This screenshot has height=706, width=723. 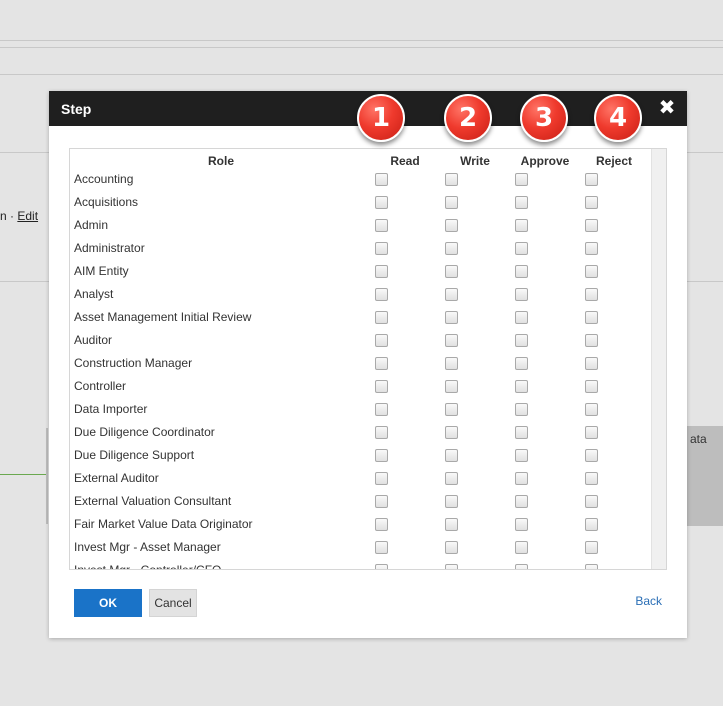 What do you see at coordinates (360, 502) in the screenshot?
I see `table-row: External Valuation Consultant` at bounding box center [360, 502].